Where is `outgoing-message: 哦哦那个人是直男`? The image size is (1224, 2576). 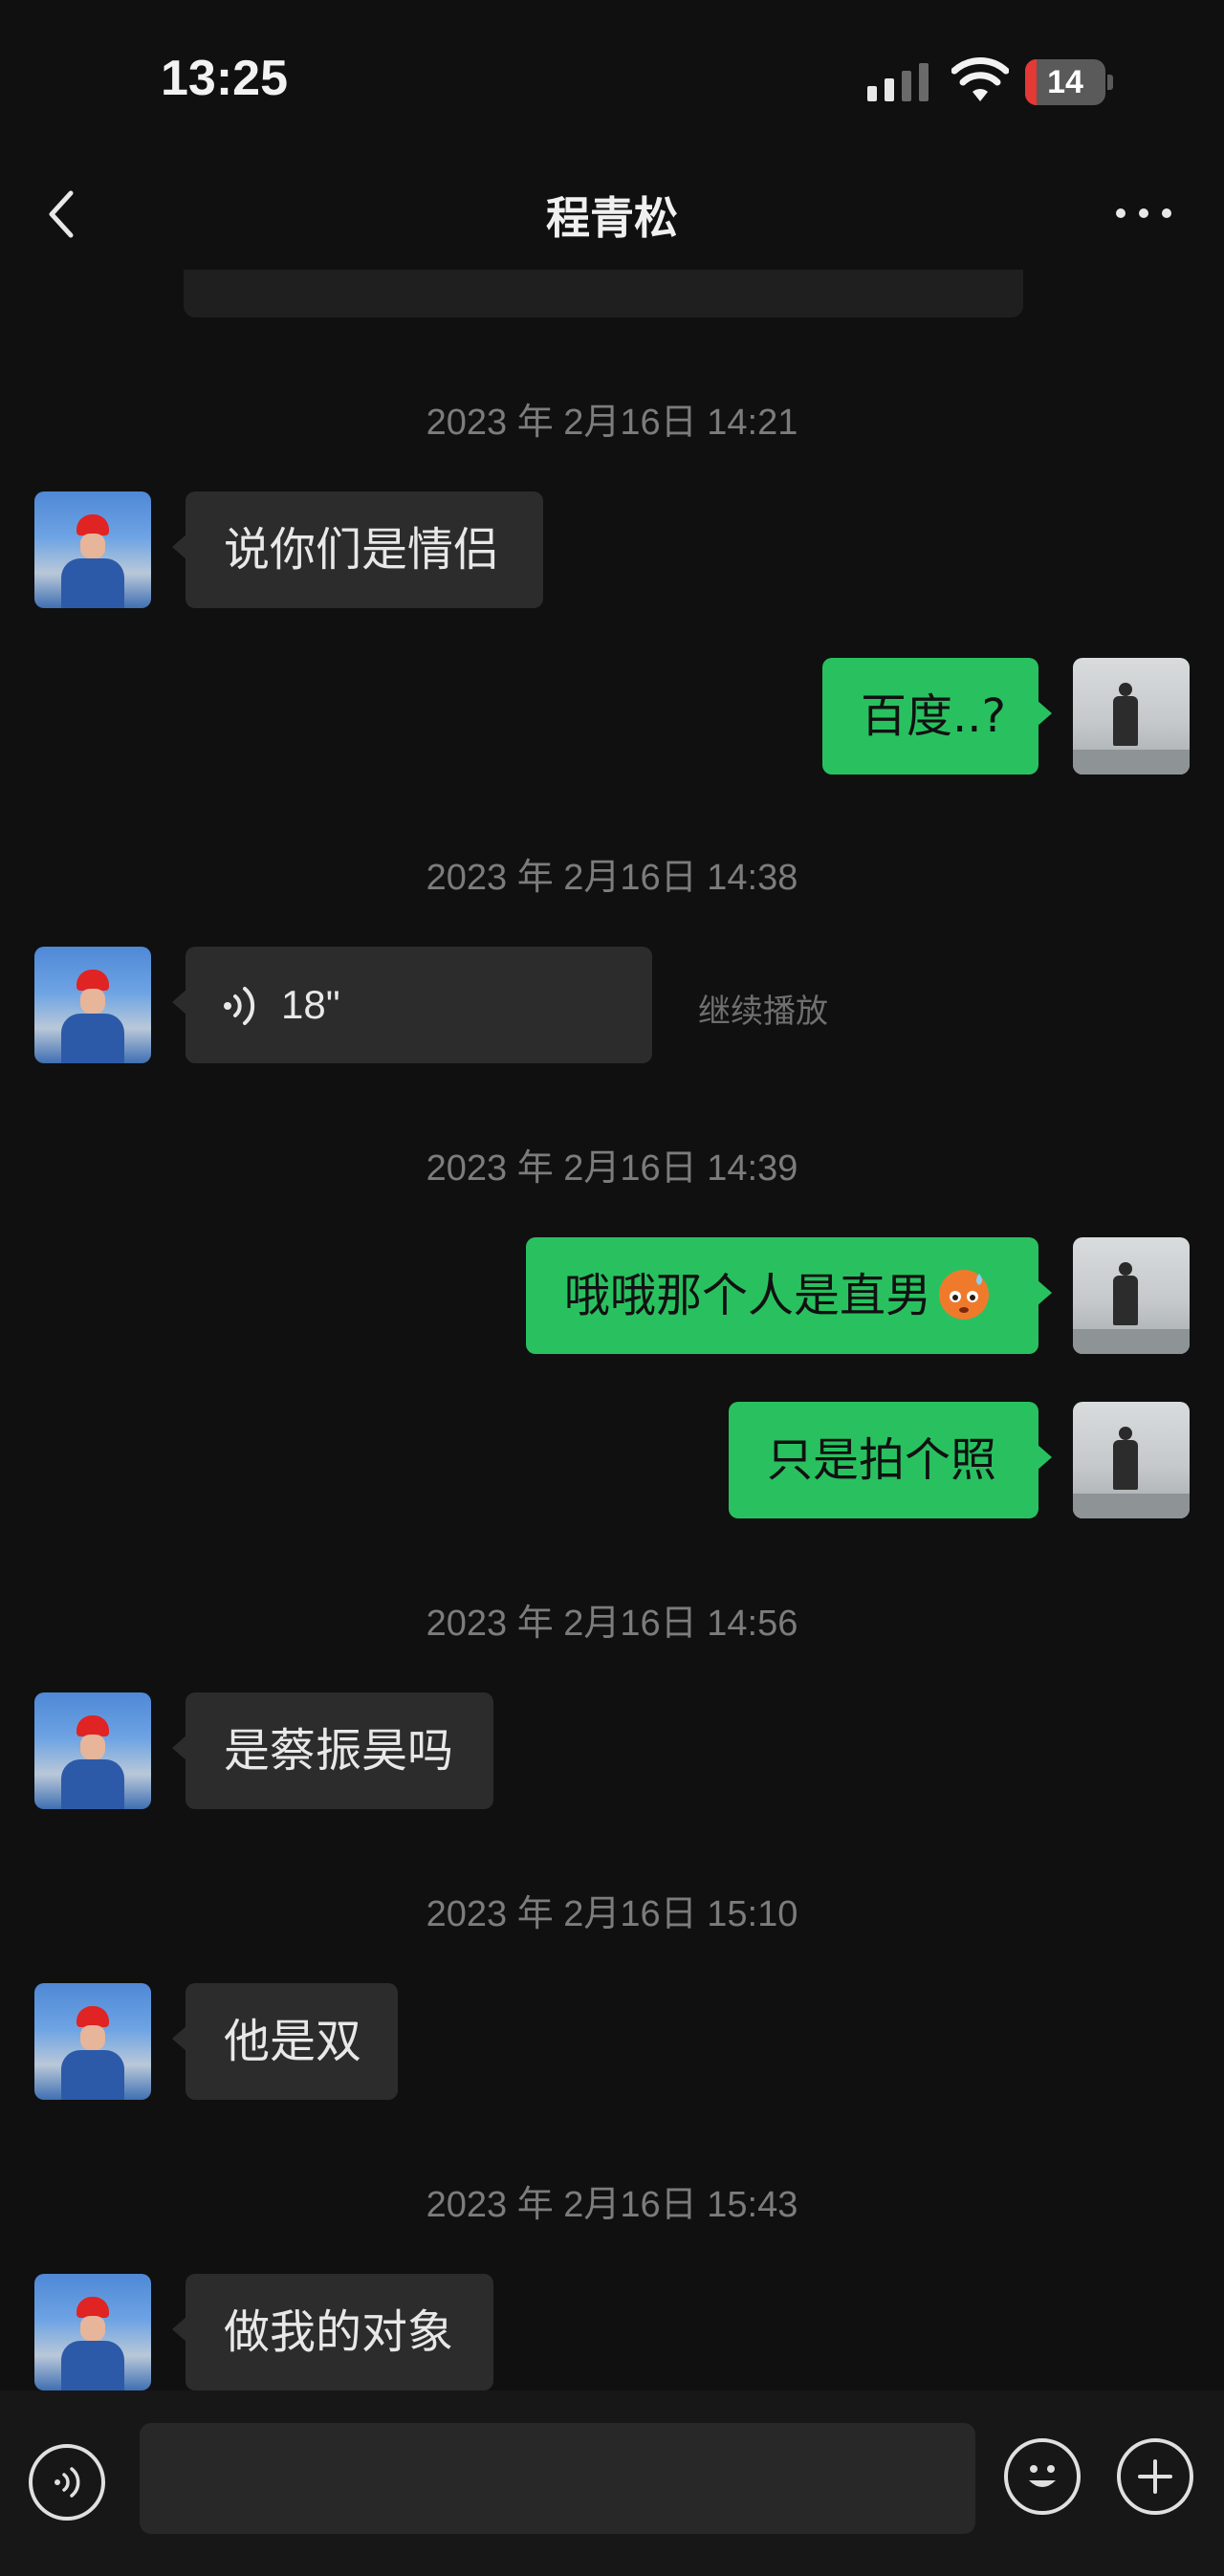 outgoing-message: 哦哦那个人是直男 is located at coordinates (789, 1295).